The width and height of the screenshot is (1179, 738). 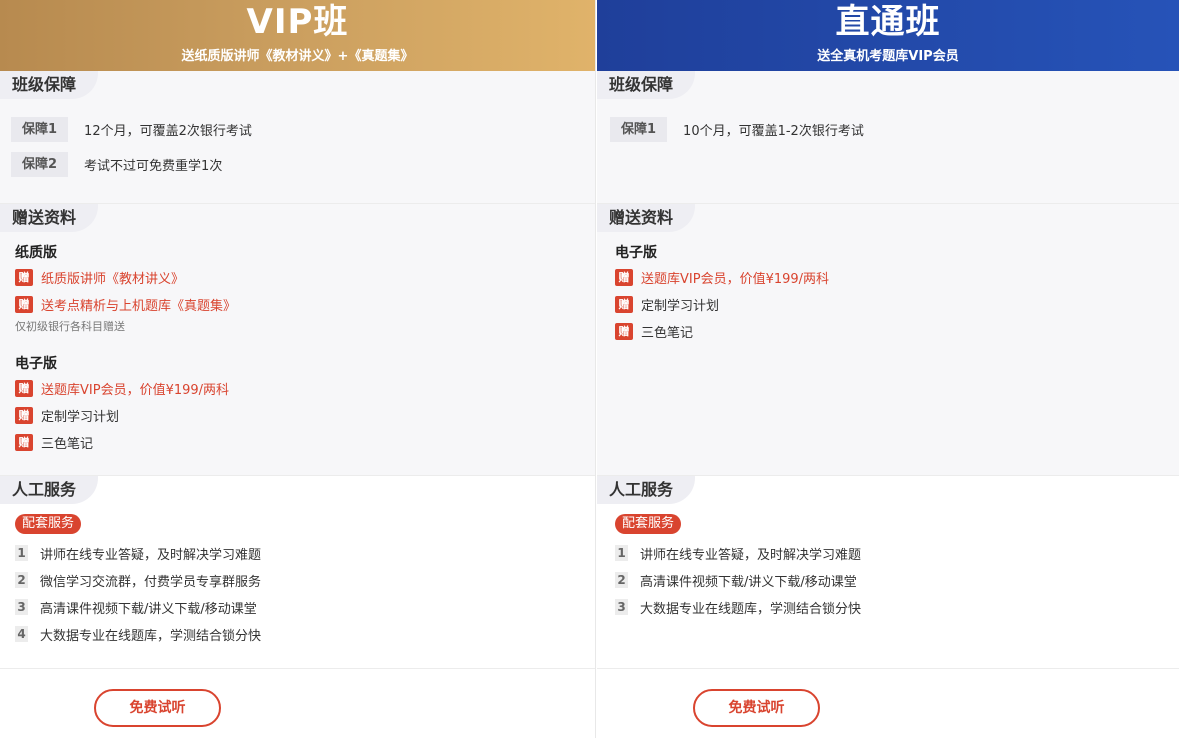 What do you see at coordinates (113, 279) in the screenshot?
I see `gift-text: 纸质版讲师《教材讲义》` at bounding box center [113, 279].